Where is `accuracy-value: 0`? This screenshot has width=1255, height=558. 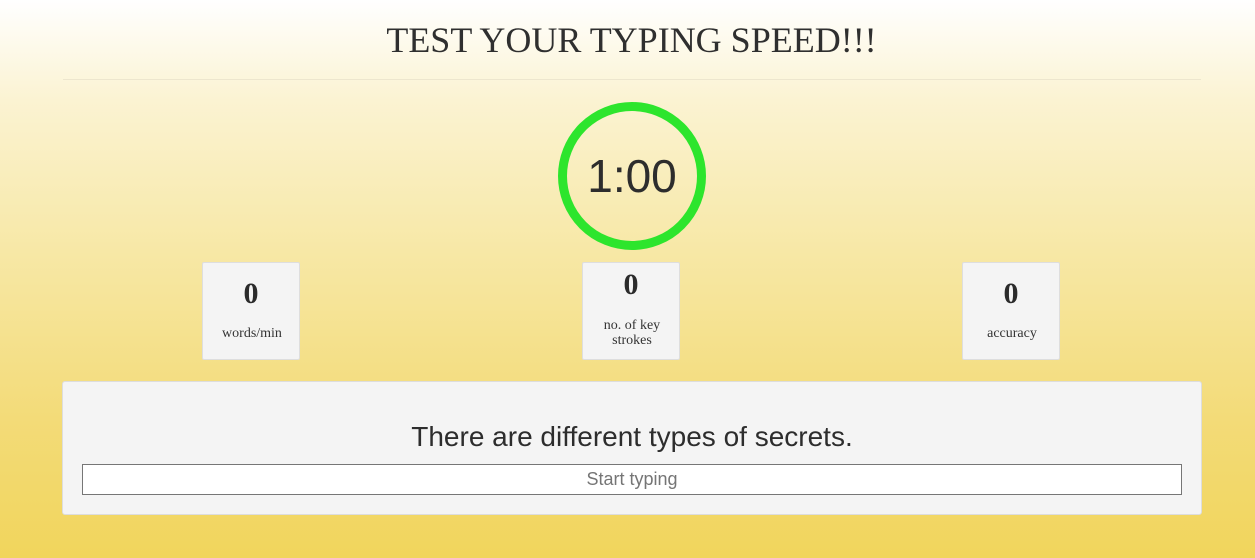
accuracy-value: 0 is located at coordinates (1011, 293).